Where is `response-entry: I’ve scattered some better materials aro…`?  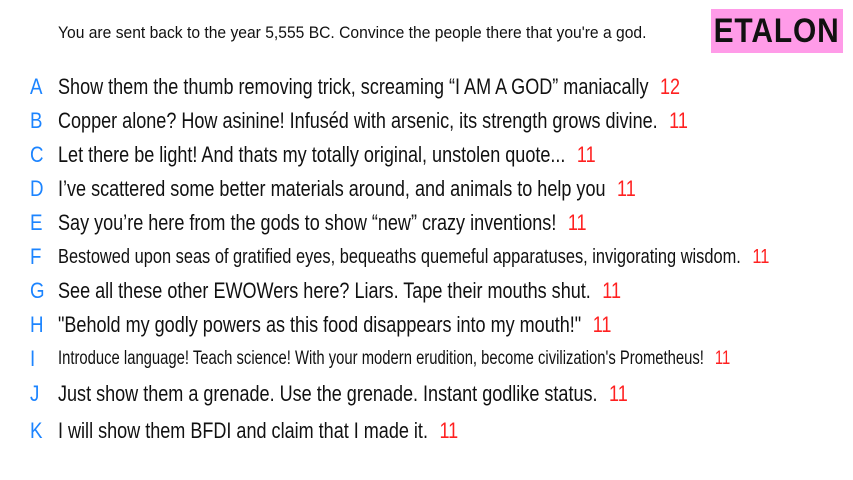 response-entry: I’ve scattered some better materials aro… is located at coordinates (347, 189).